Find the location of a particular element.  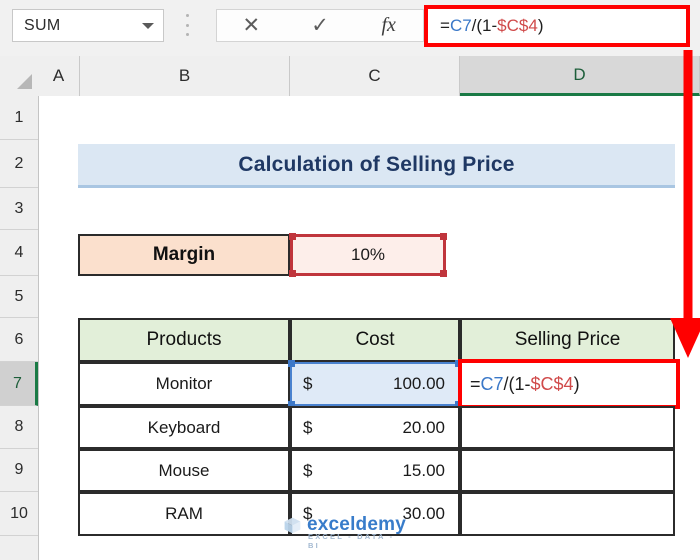

row-header-10-label: 10 is located at coordinates (19, 513).